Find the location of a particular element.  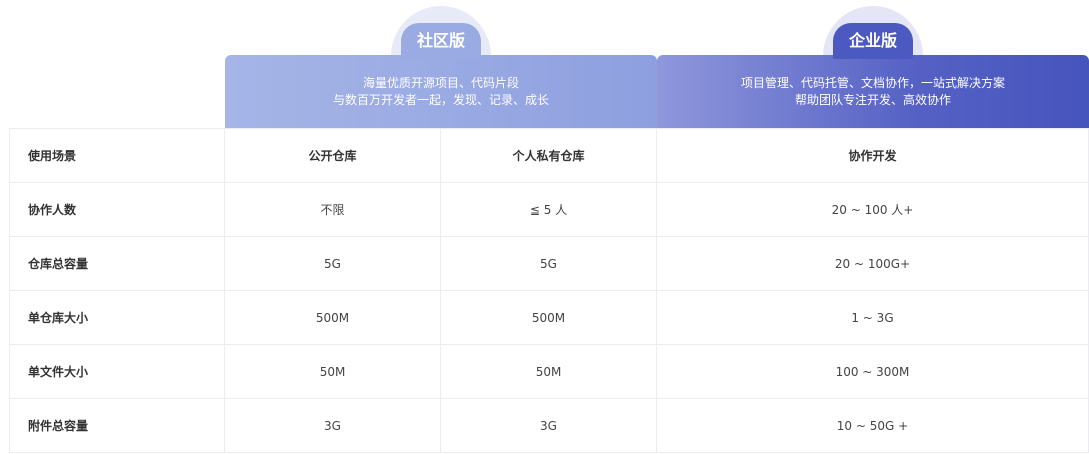

row-label: 使用场景 is located at coordinates (117, 155).